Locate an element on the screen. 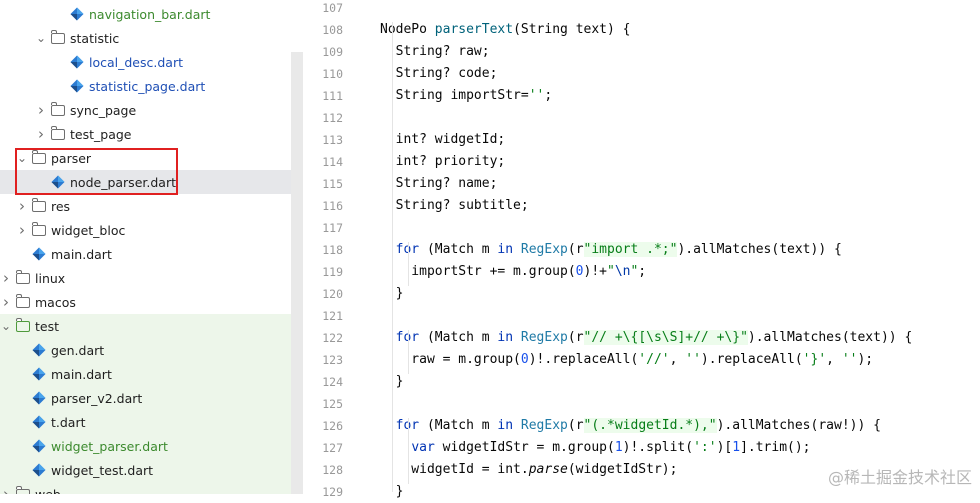 This screenshot has height=503, width=980. code-token: \n is located at coordinates (622, 271).